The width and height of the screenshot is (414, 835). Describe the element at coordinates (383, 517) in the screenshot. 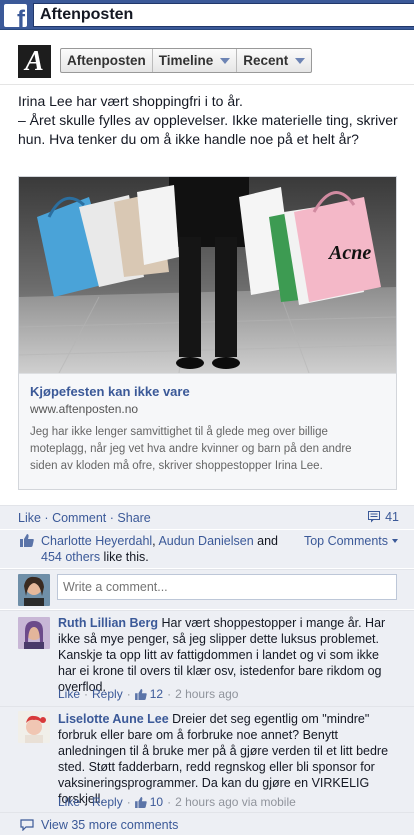

I see `comment-count: 41` at that location.